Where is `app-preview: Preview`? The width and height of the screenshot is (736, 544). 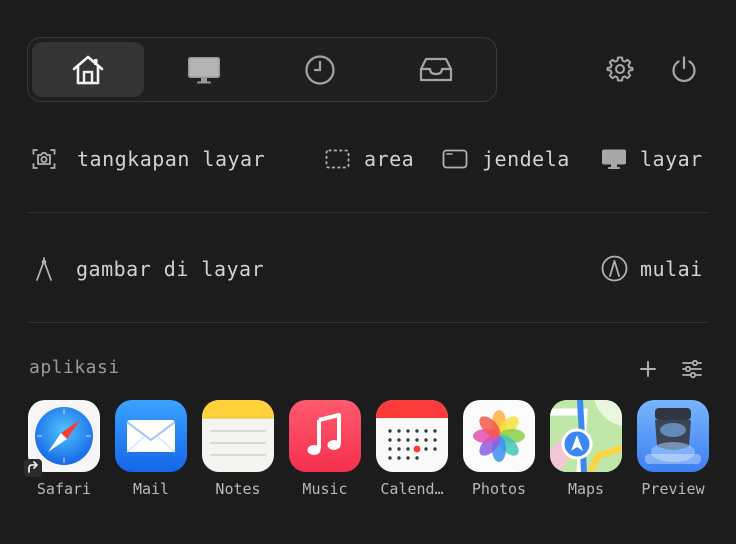
app-preview: Preview is located at coordinates (673, 455).